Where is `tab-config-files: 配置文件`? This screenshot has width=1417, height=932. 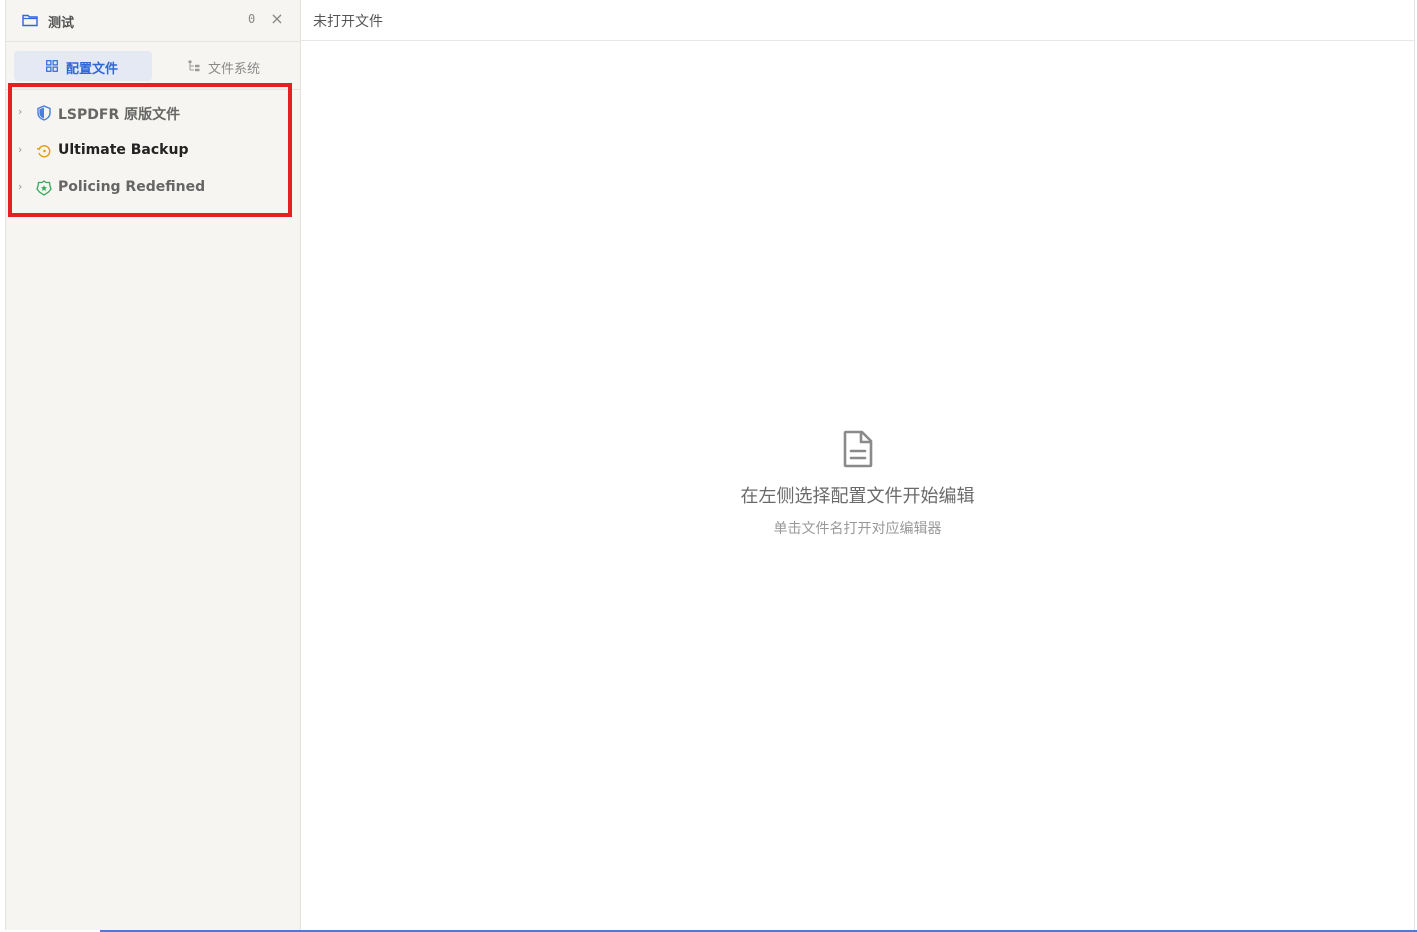
tab-config-files: 配置文件 is located at coordinates (83, 66).